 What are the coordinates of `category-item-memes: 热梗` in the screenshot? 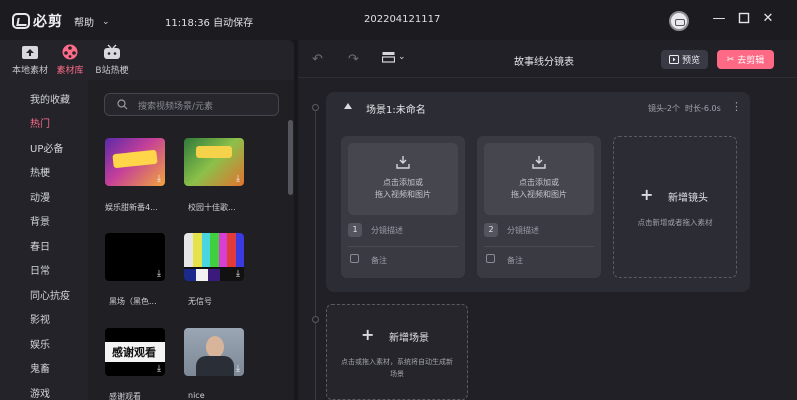 It's located at (40, 171).